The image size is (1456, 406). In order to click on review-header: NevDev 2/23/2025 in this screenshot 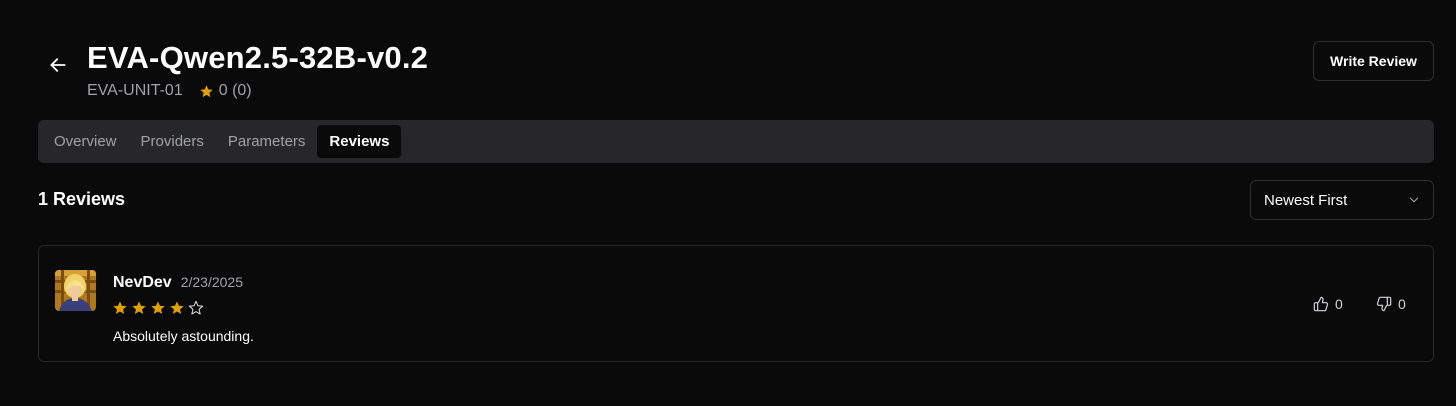, I will do `click(178, 283)`.